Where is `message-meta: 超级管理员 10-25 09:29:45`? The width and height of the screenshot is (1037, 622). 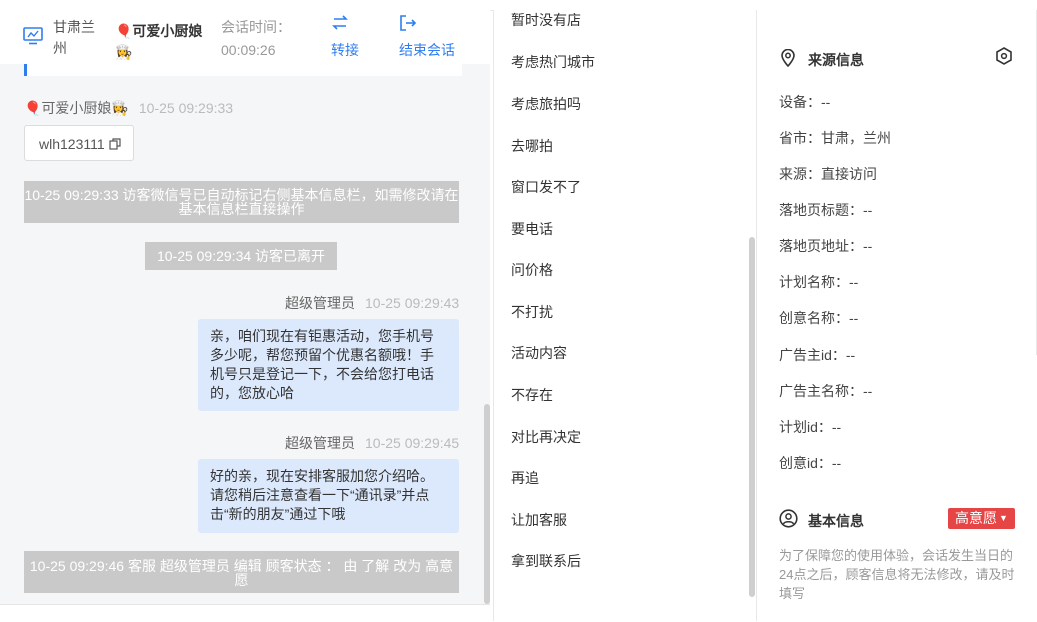
message-meta: 超级管理员 10-25 09:29:45 is located at coordinates (372, 443).